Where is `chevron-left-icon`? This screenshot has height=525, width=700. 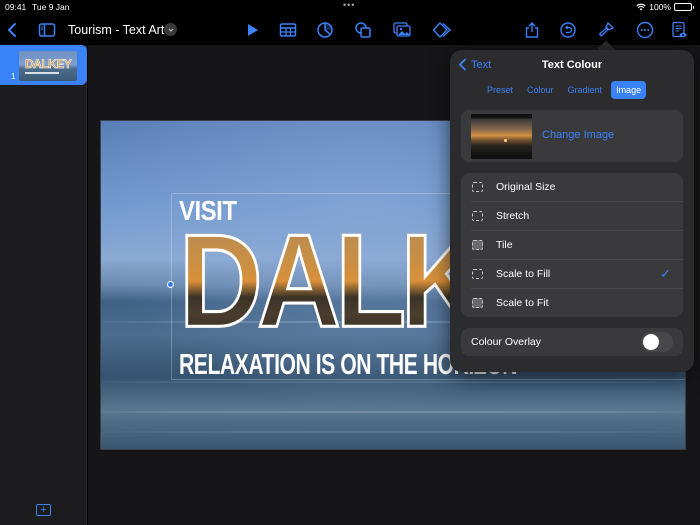 chevron-left-icon is located at coordinates (12, 30).